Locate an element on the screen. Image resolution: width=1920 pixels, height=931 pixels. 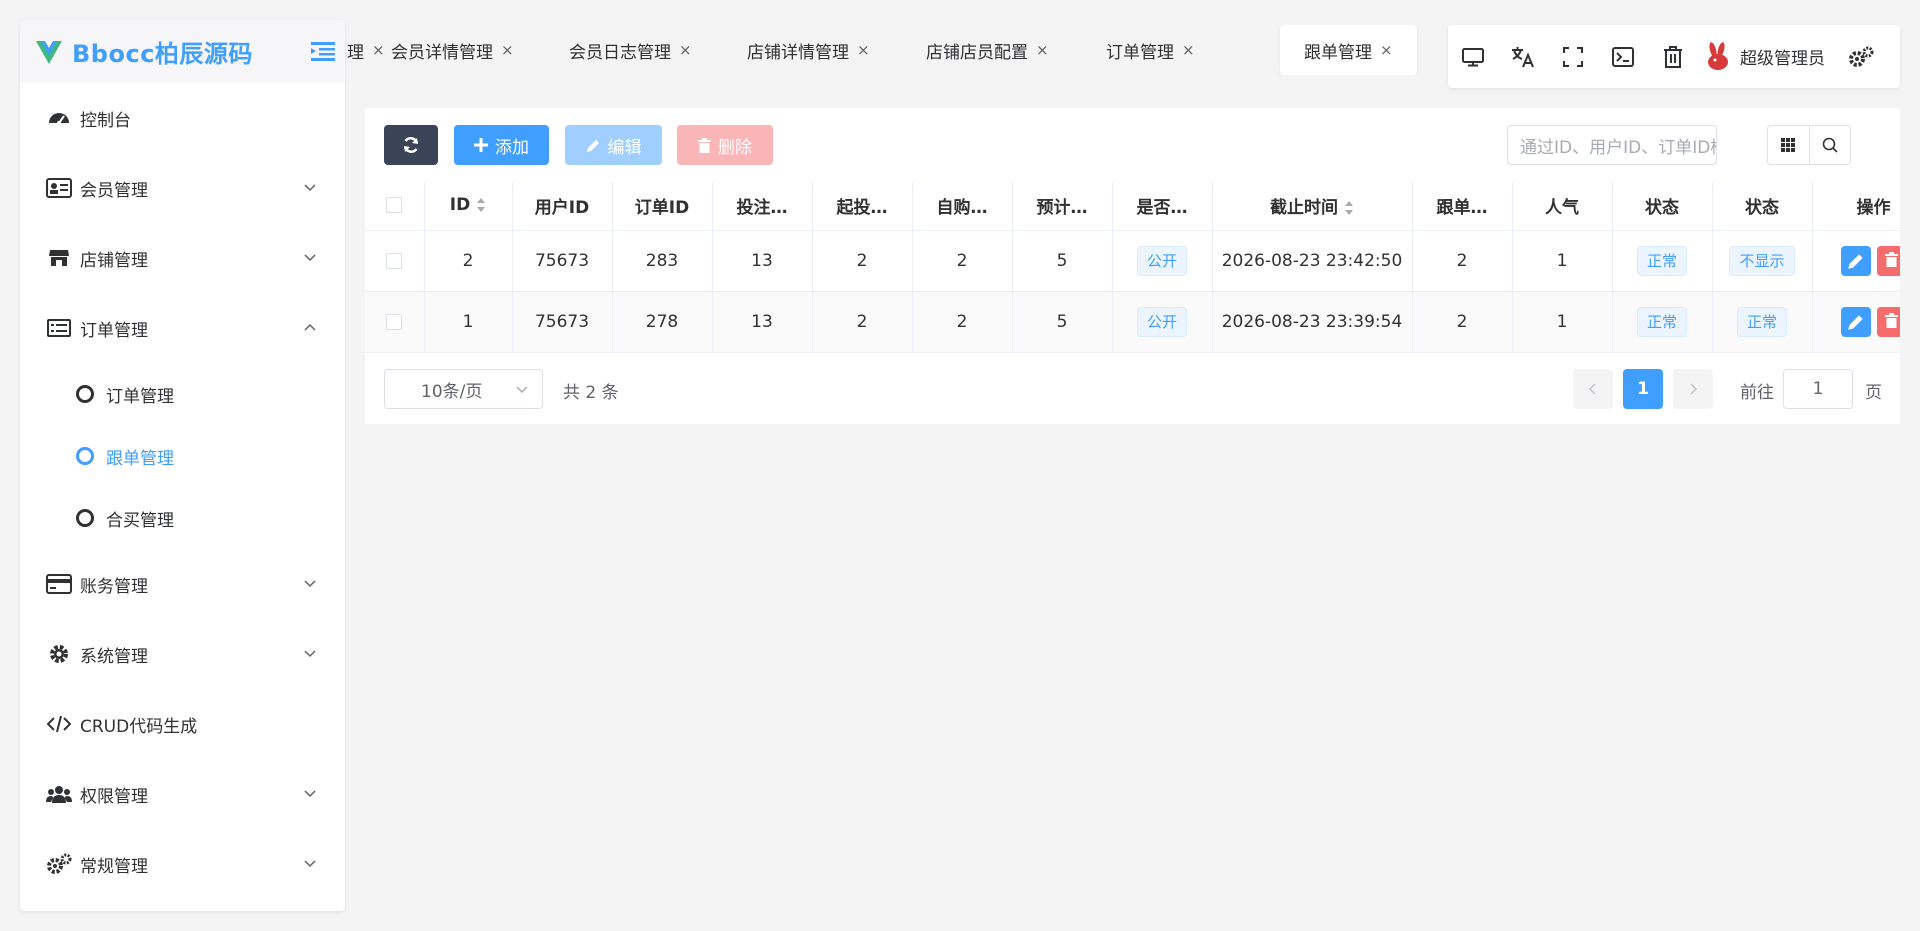
sidebar-subitem-order-management: 订单管理 is located at coordinates (182, 394).